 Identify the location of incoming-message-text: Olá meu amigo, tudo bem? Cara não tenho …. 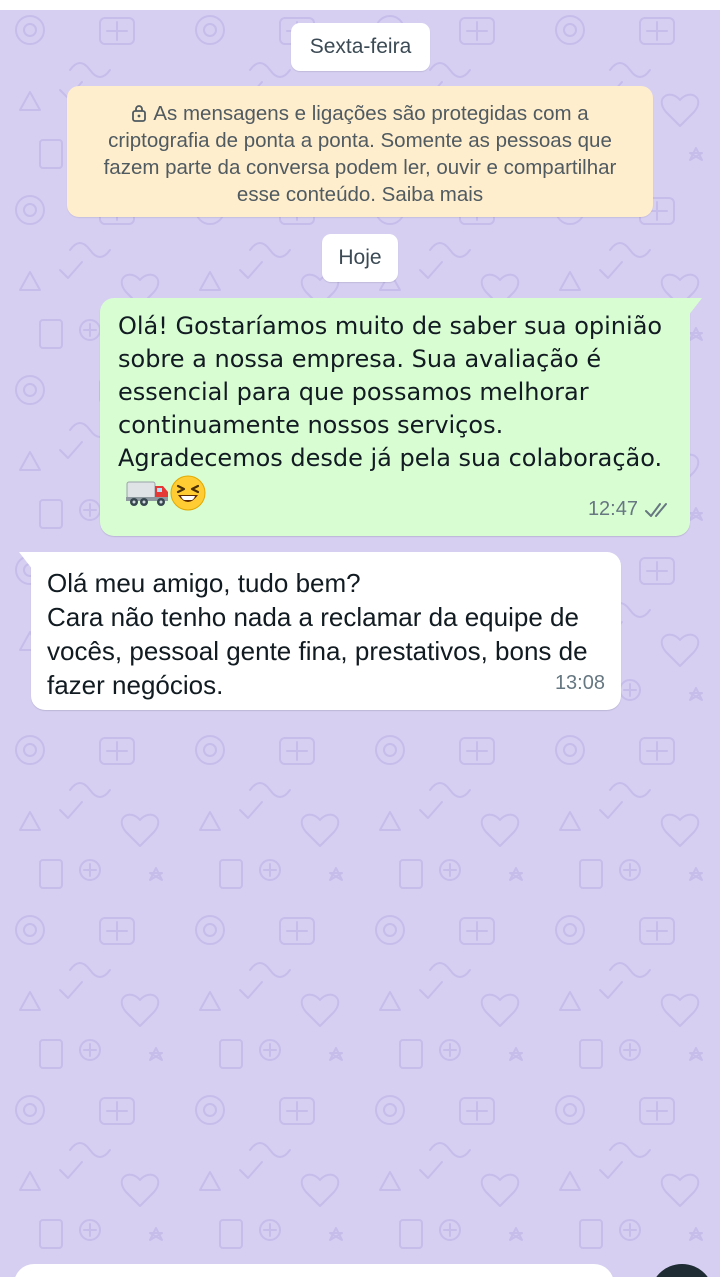
(317, 634).